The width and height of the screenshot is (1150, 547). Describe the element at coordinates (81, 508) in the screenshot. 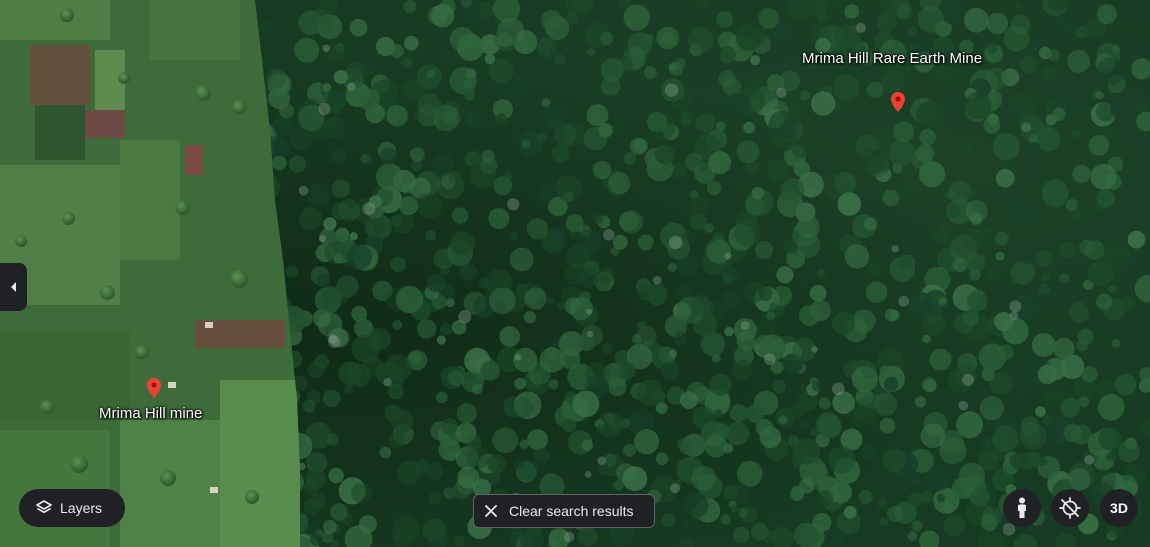

I see `layers-label: Layers` at that location.